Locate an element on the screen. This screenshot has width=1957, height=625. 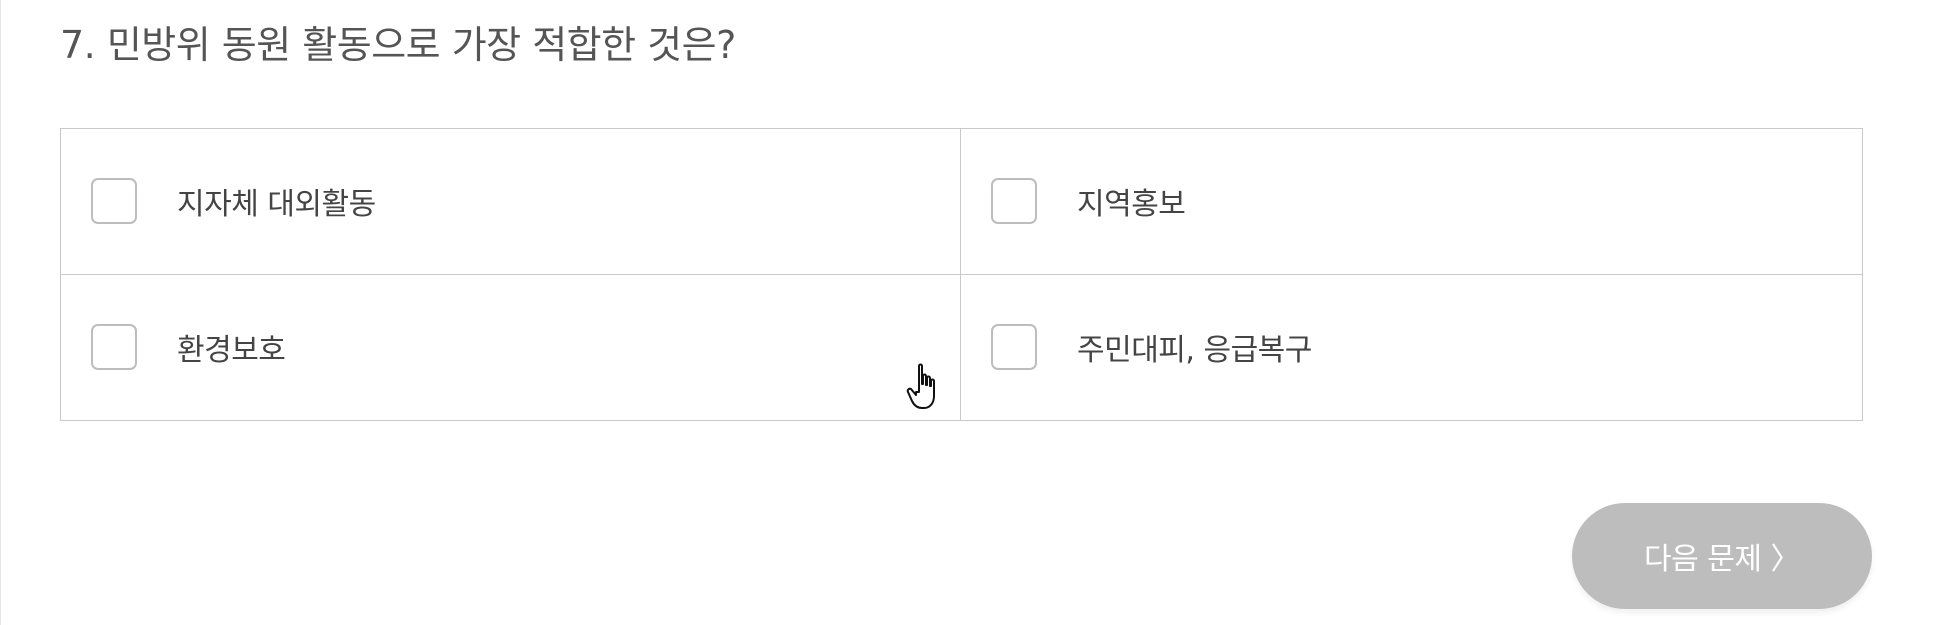
option-1-checkbox is located at coordinates (114, 201).